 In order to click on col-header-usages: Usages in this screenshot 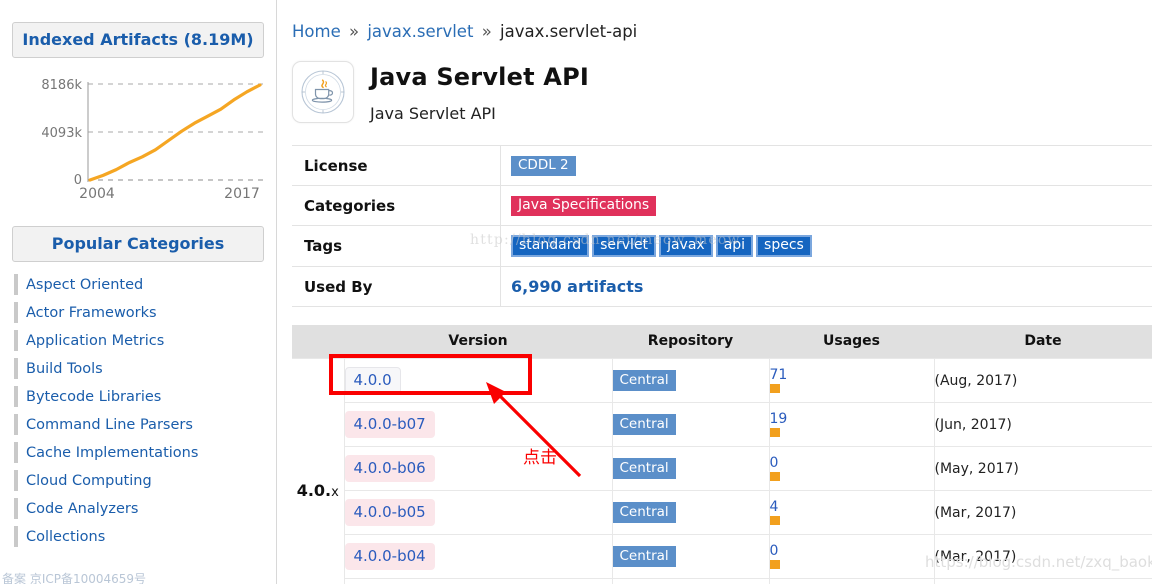, I will do `click(851, 342)`.